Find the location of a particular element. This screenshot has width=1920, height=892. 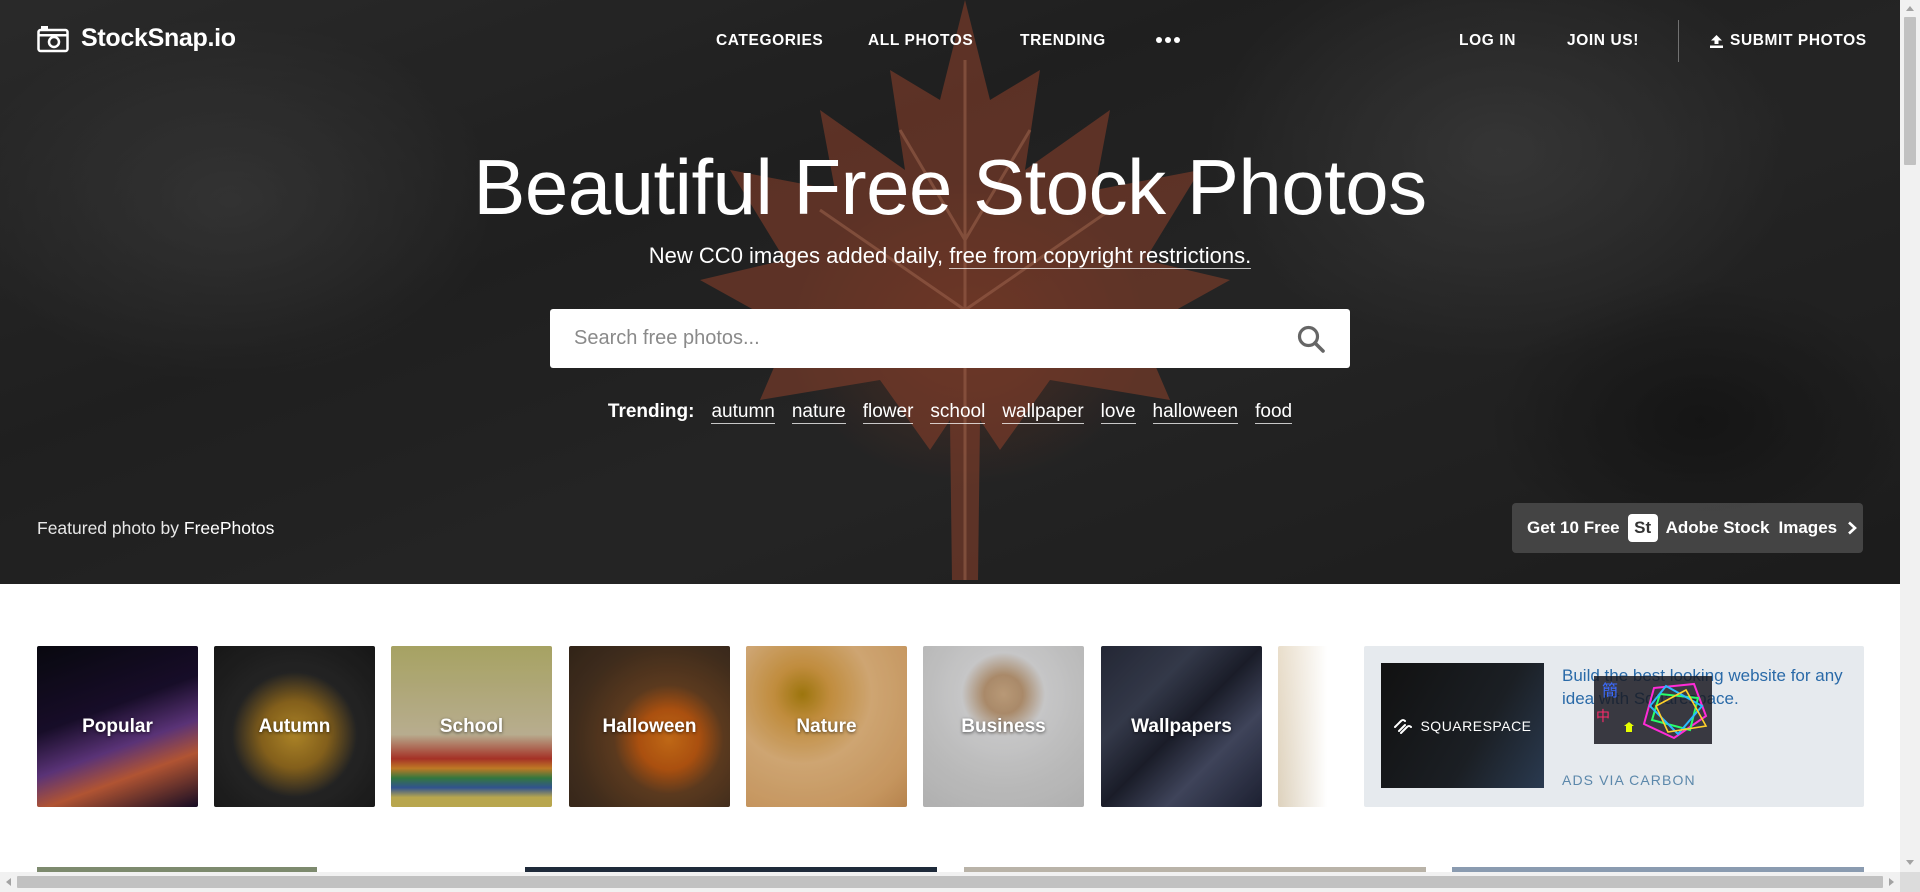

adobe-brand: Adobe Stock is located at coordinates (1717, 527).